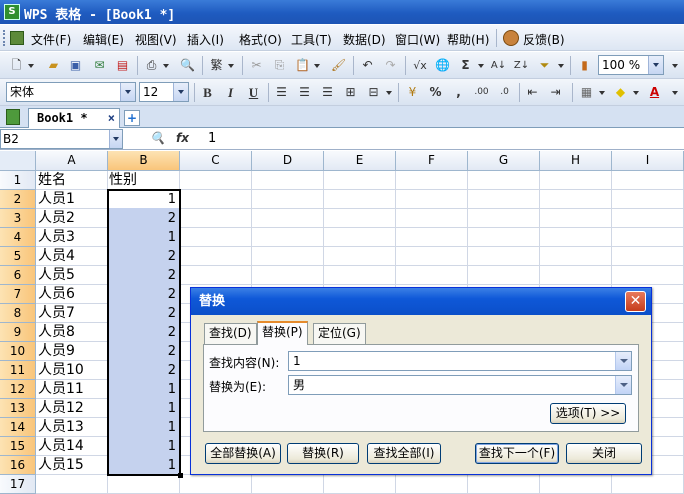  Describe the element at coordinates (56, 199) in the screenshot. I see `cell-name: 人员1` at that location.